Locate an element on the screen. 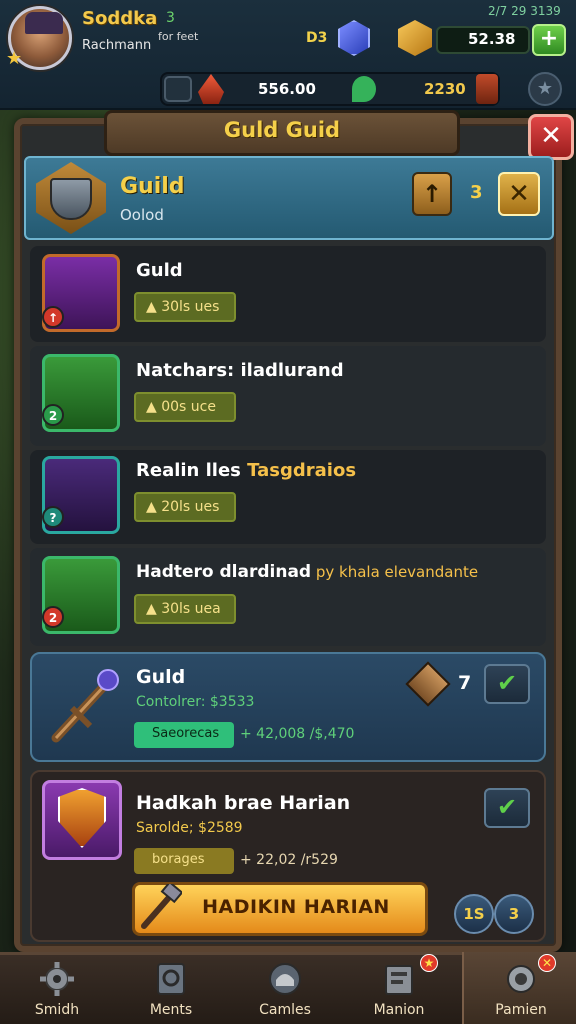  item-cost: ▲ 00s uce is located at coordinates (185, 407).